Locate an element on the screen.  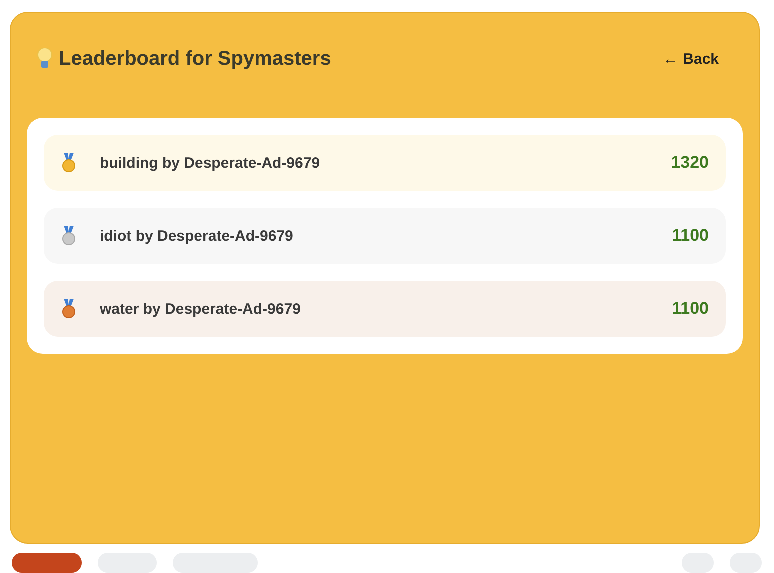
lightbulb-icon is located at coordinates (45, 59).